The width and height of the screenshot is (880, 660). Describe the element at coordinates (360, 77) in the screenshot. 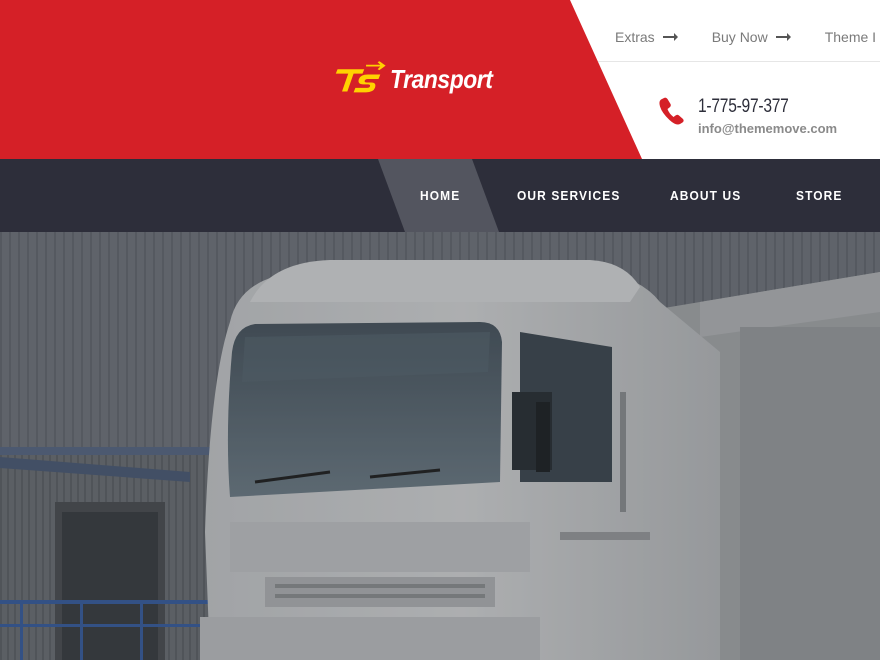

I see `logo-mark-icon` at that location.